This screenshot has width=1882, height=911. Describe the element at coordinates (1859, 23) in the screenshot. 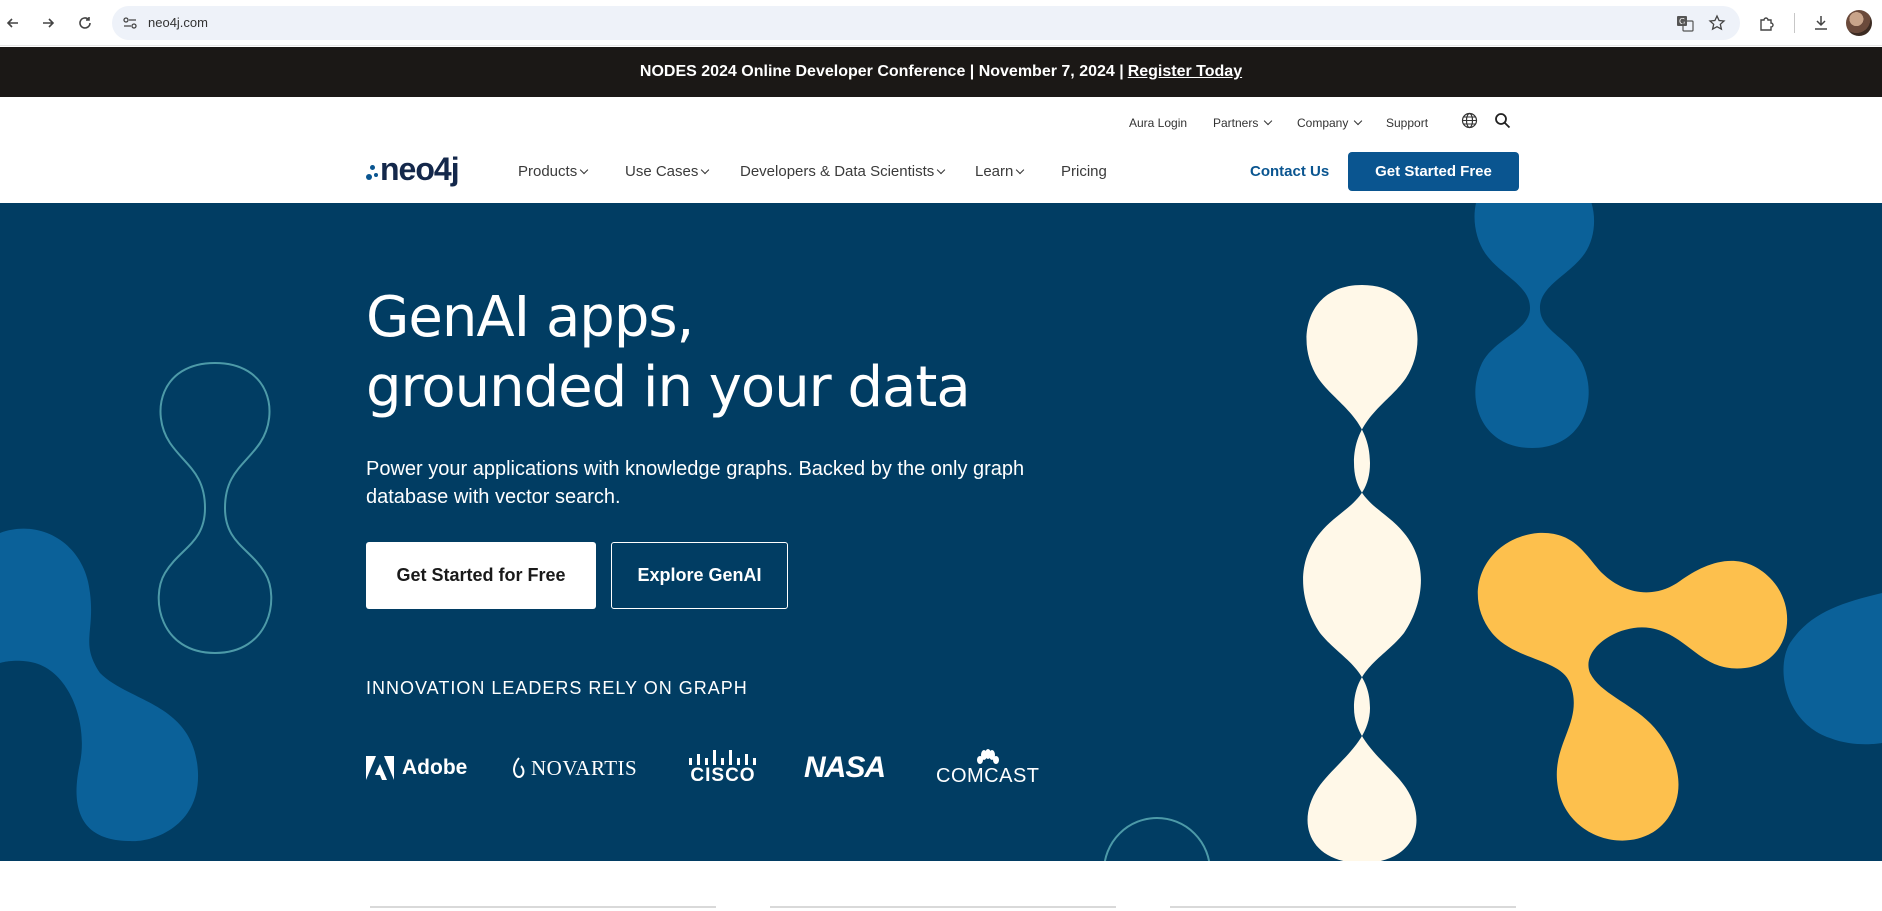

I see `profile-avatar` at that location.